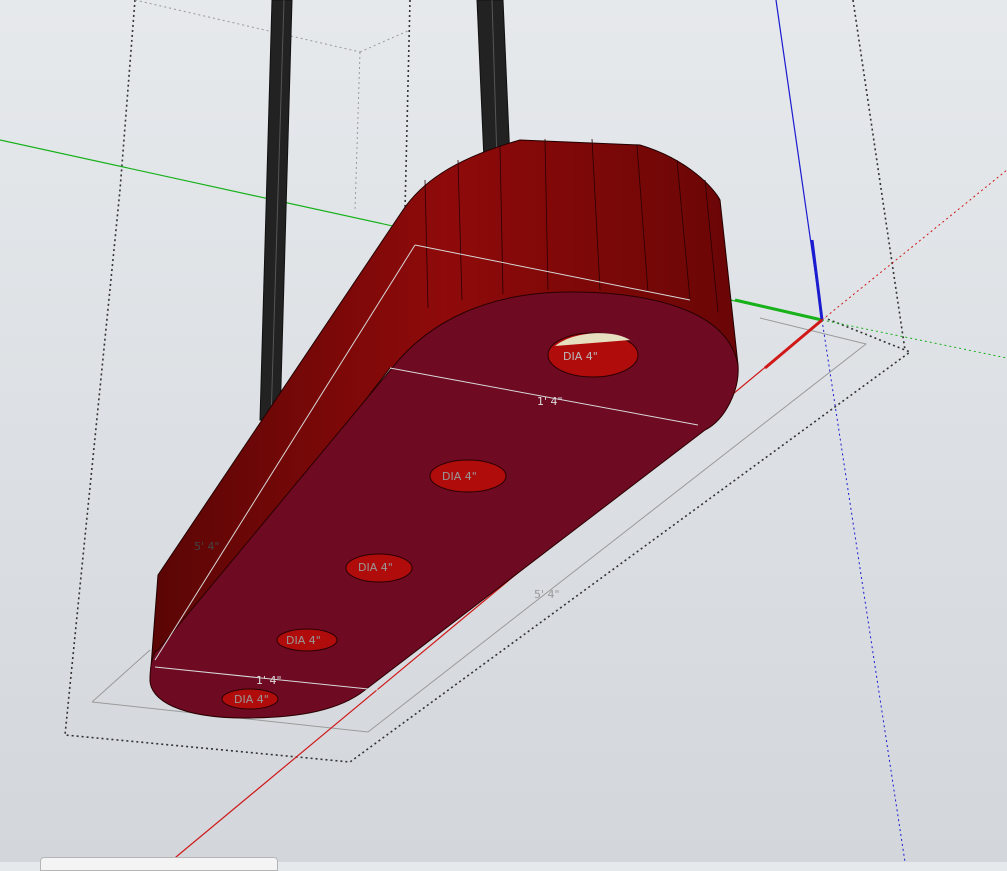  What do you see at coordinates (550, 401) in the screenshot?
I see `dim-width-top: 1' 4"` at bounding box center [550, 401].